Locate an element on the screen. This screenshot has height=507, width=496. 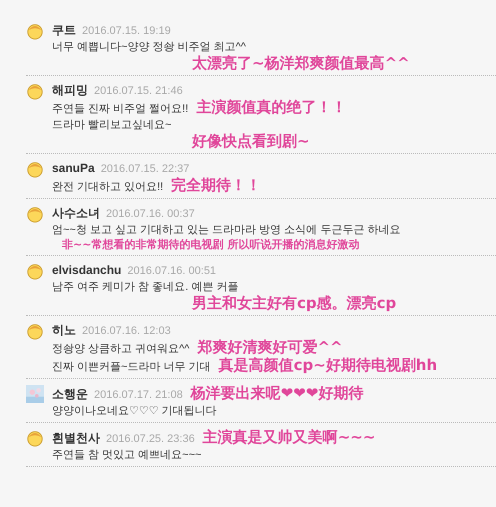
comment-text: 완전 기대하고 있어요!! is located at coordinates (108, 187).